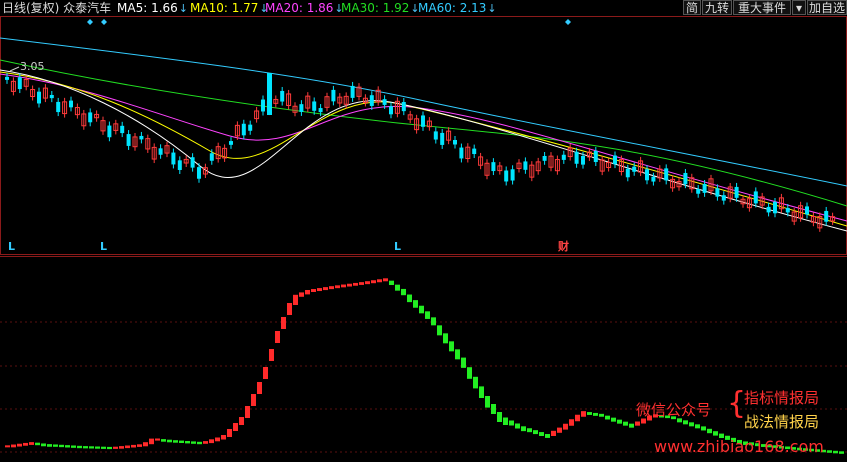 The image size is (847, 462). I want to click on chart-title: 日线(复权) 众泰汽车, so click(57, 8).